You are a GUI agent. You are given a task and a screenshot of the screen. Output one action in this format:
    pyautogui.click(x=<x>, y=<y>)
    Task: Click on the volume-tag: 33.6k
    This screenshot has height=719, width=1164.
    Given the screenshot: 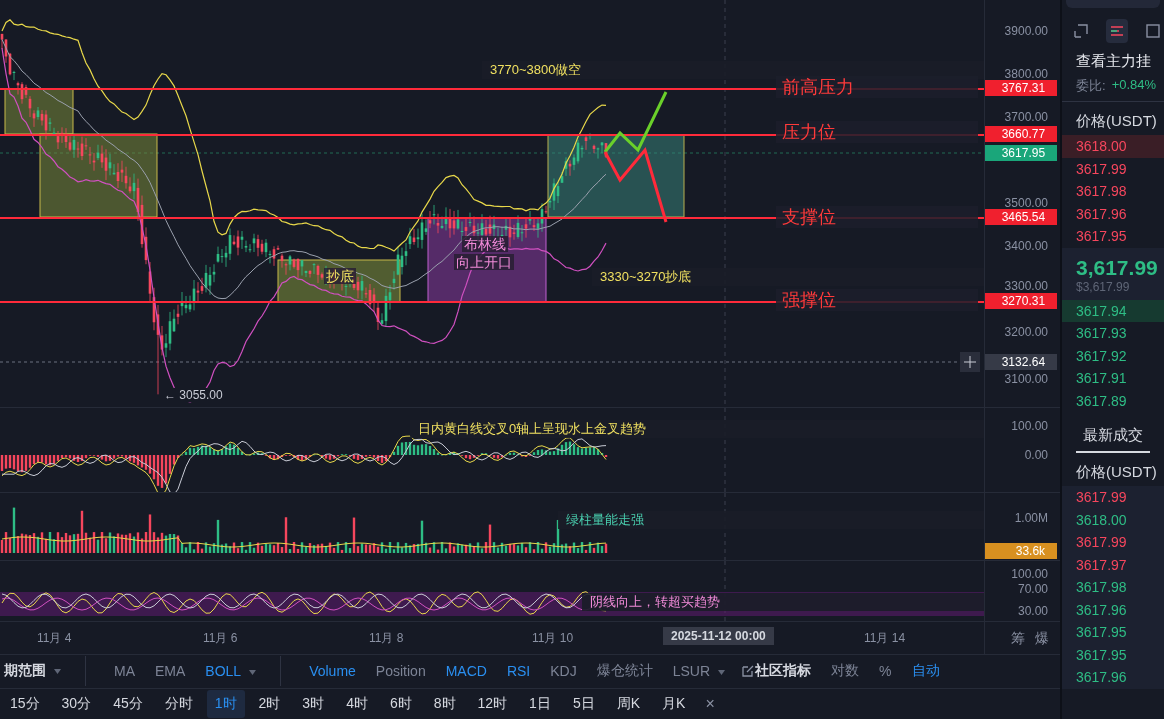 What is the action you would take?
    pyautogui.click(x=1021, y=550)
    